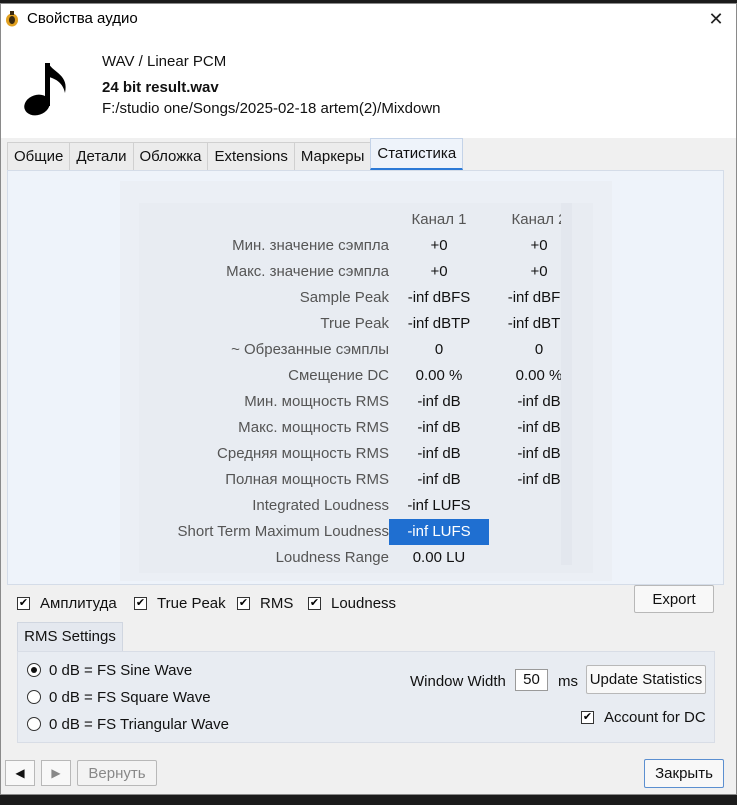  I want to click on table-row: Мин. значение сэмпла +0 +0, so click(369, 246).